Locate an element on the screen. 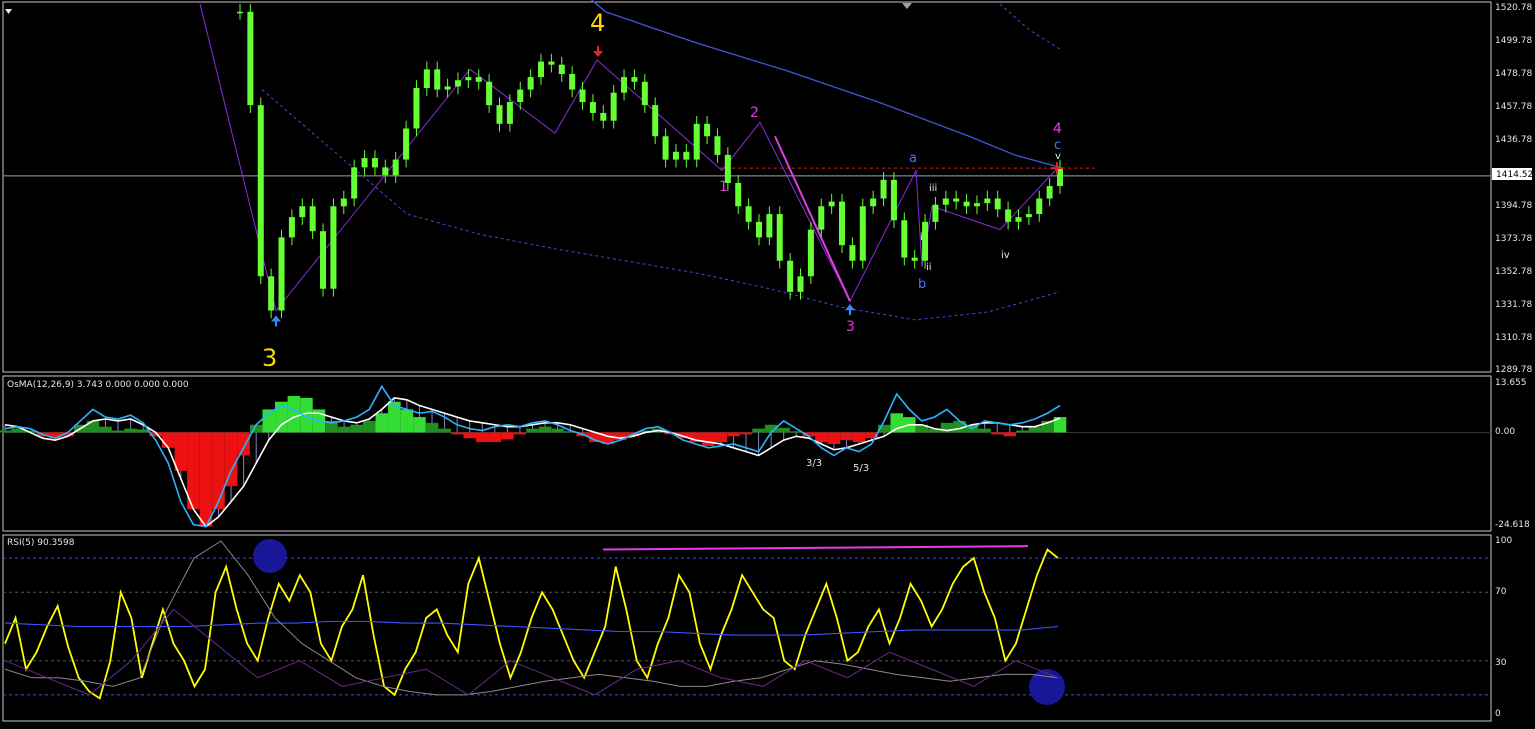  signal-line is located at coordinates (532, 456).